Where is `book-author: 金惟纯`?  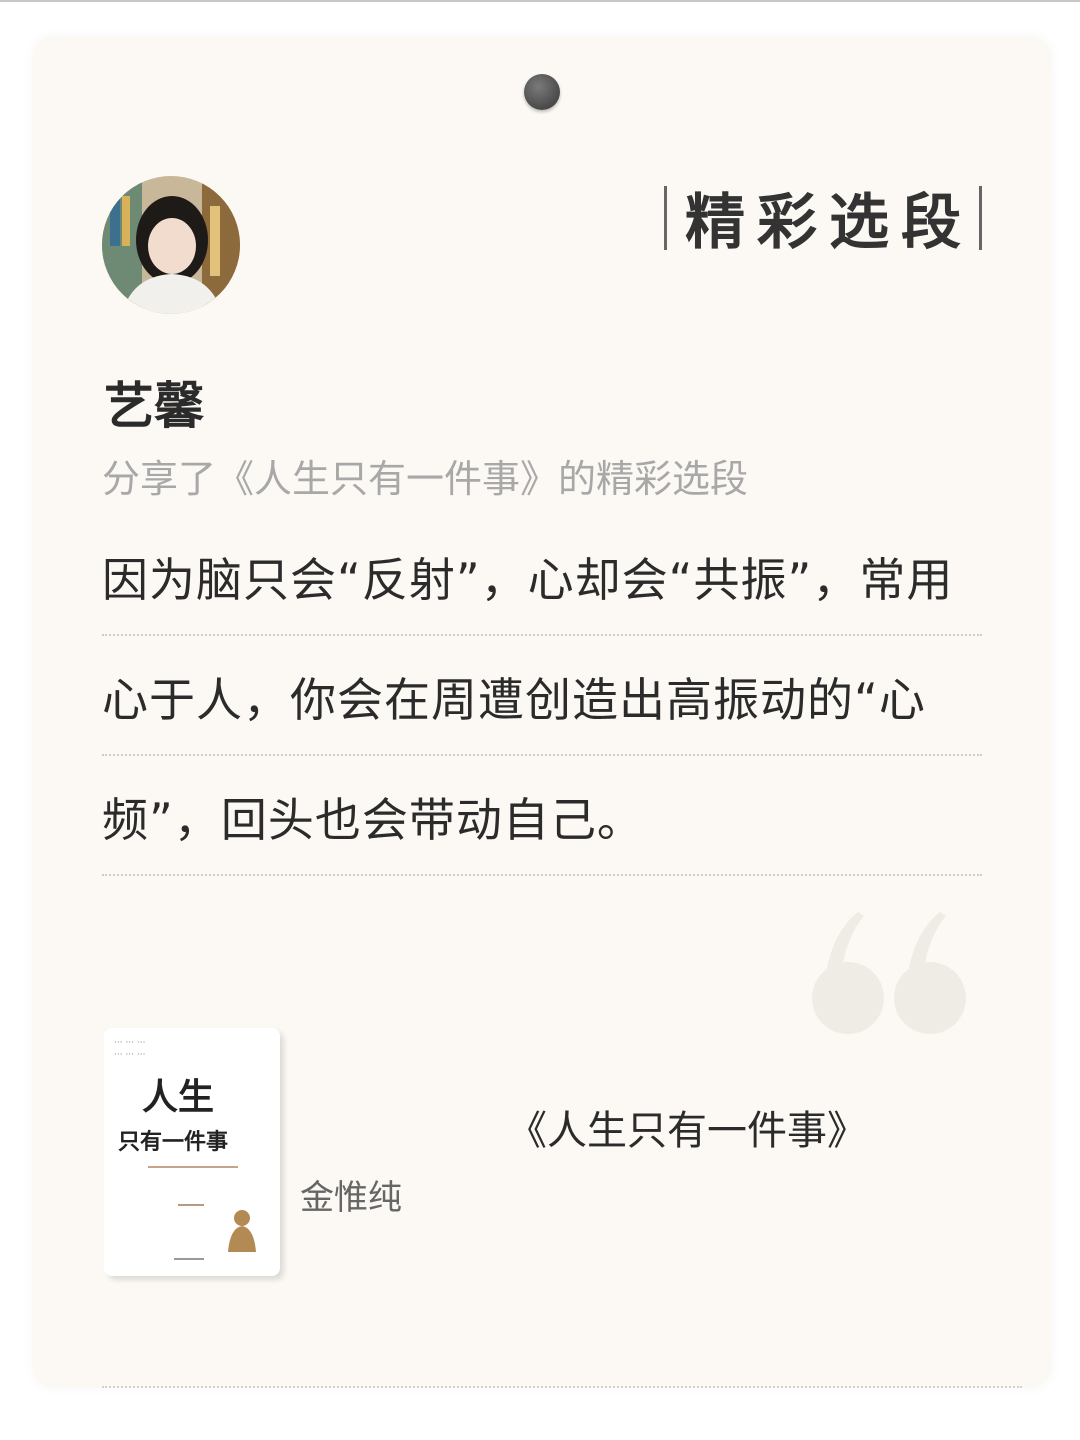 book-author: 金惟纯 is located at coordinates (351, 1198).